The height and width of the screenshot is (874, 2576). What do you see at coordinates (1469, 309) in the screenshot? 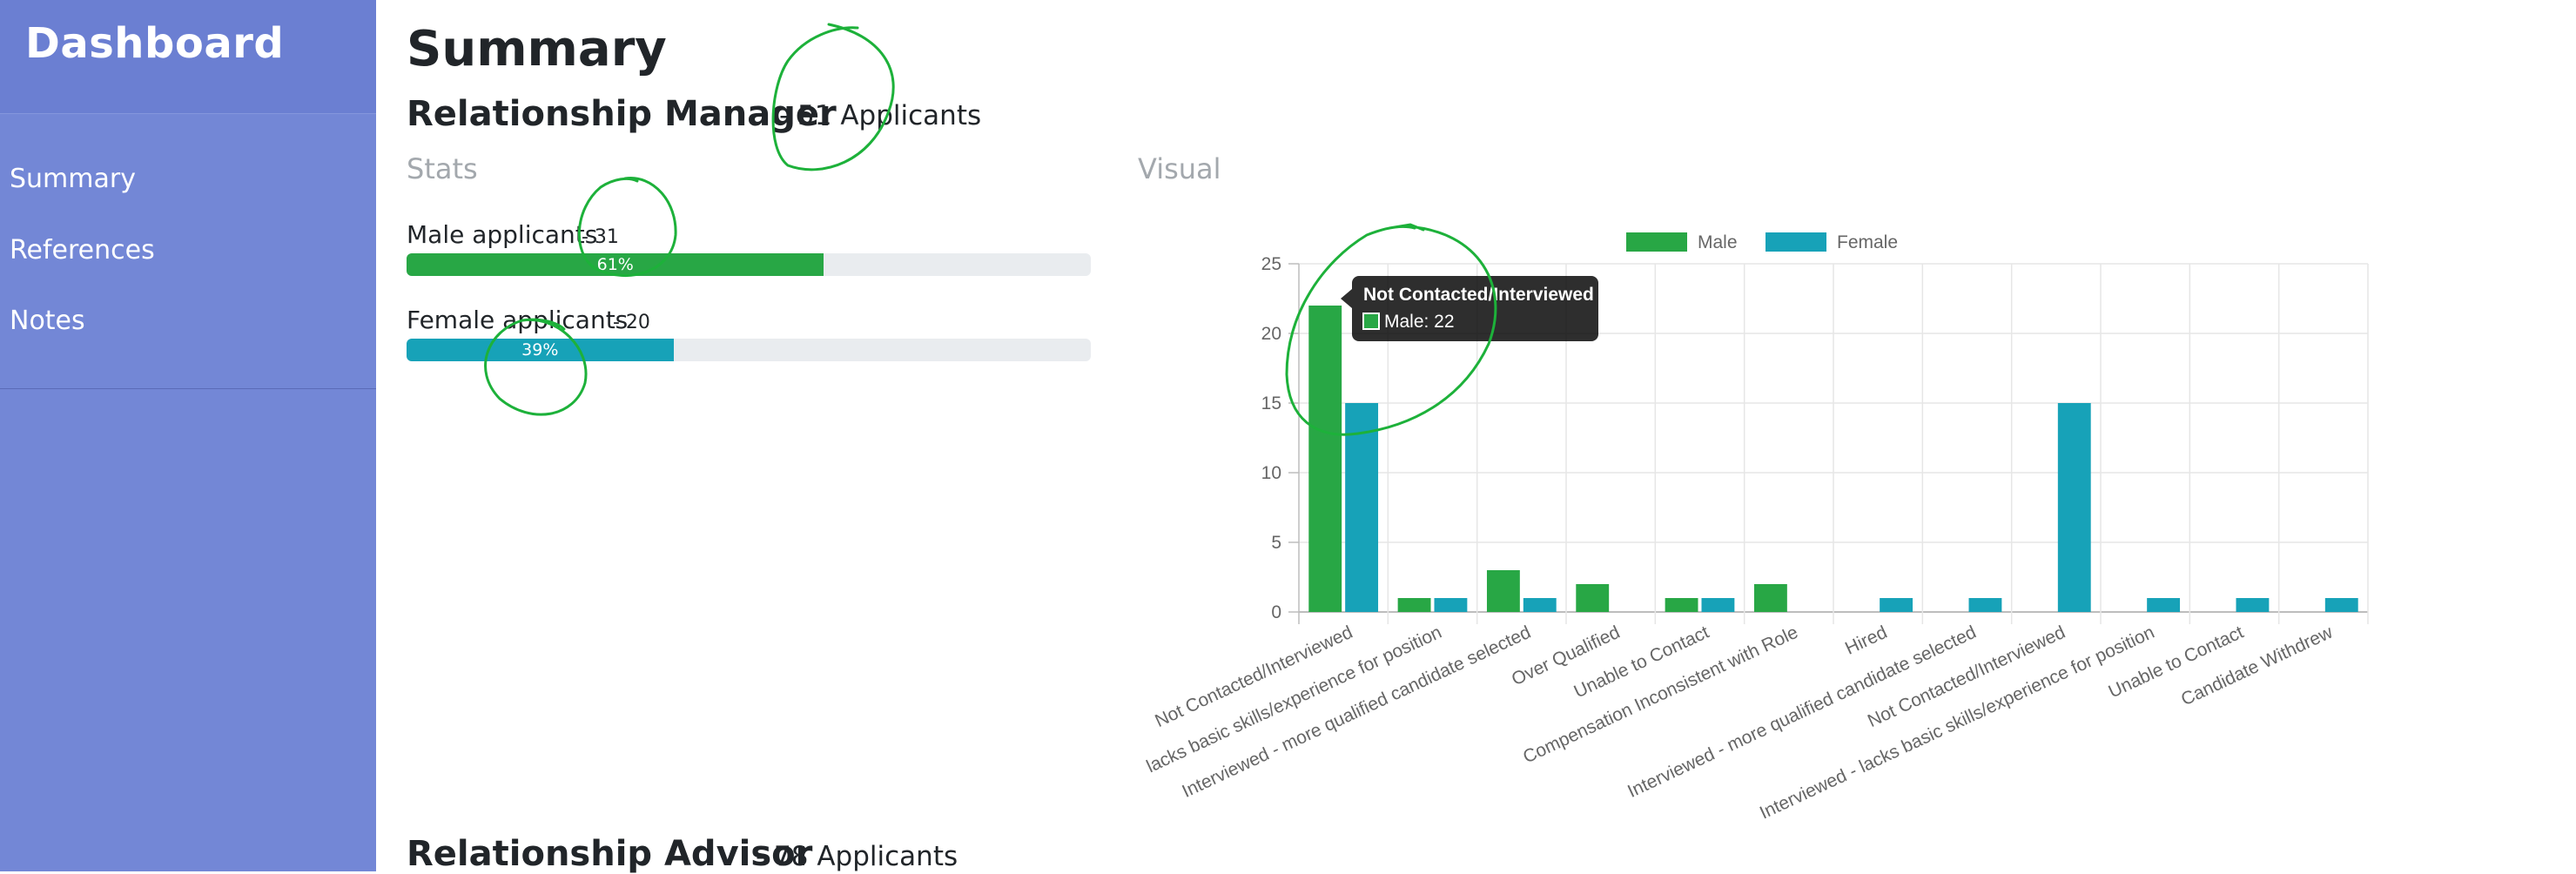
I see `chart-tooltip: Not Contacted/Interviewed Male: 22` at bounding box center [1469, 309].